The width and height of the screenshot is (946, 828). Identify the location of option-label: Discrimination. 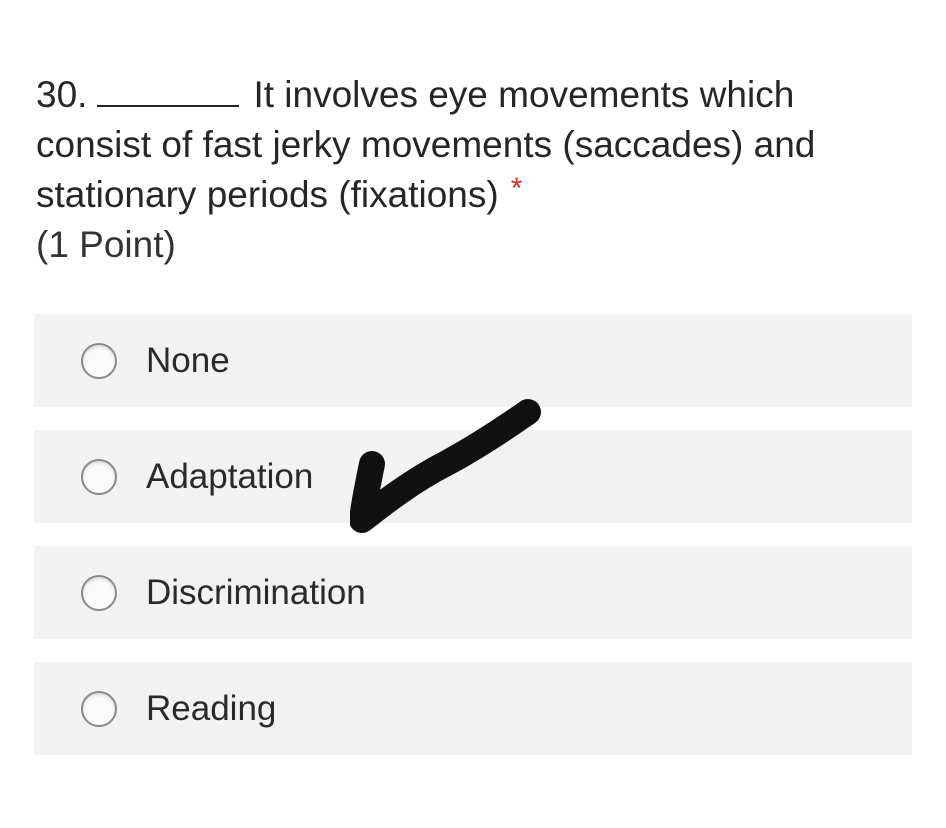
(256, 592).